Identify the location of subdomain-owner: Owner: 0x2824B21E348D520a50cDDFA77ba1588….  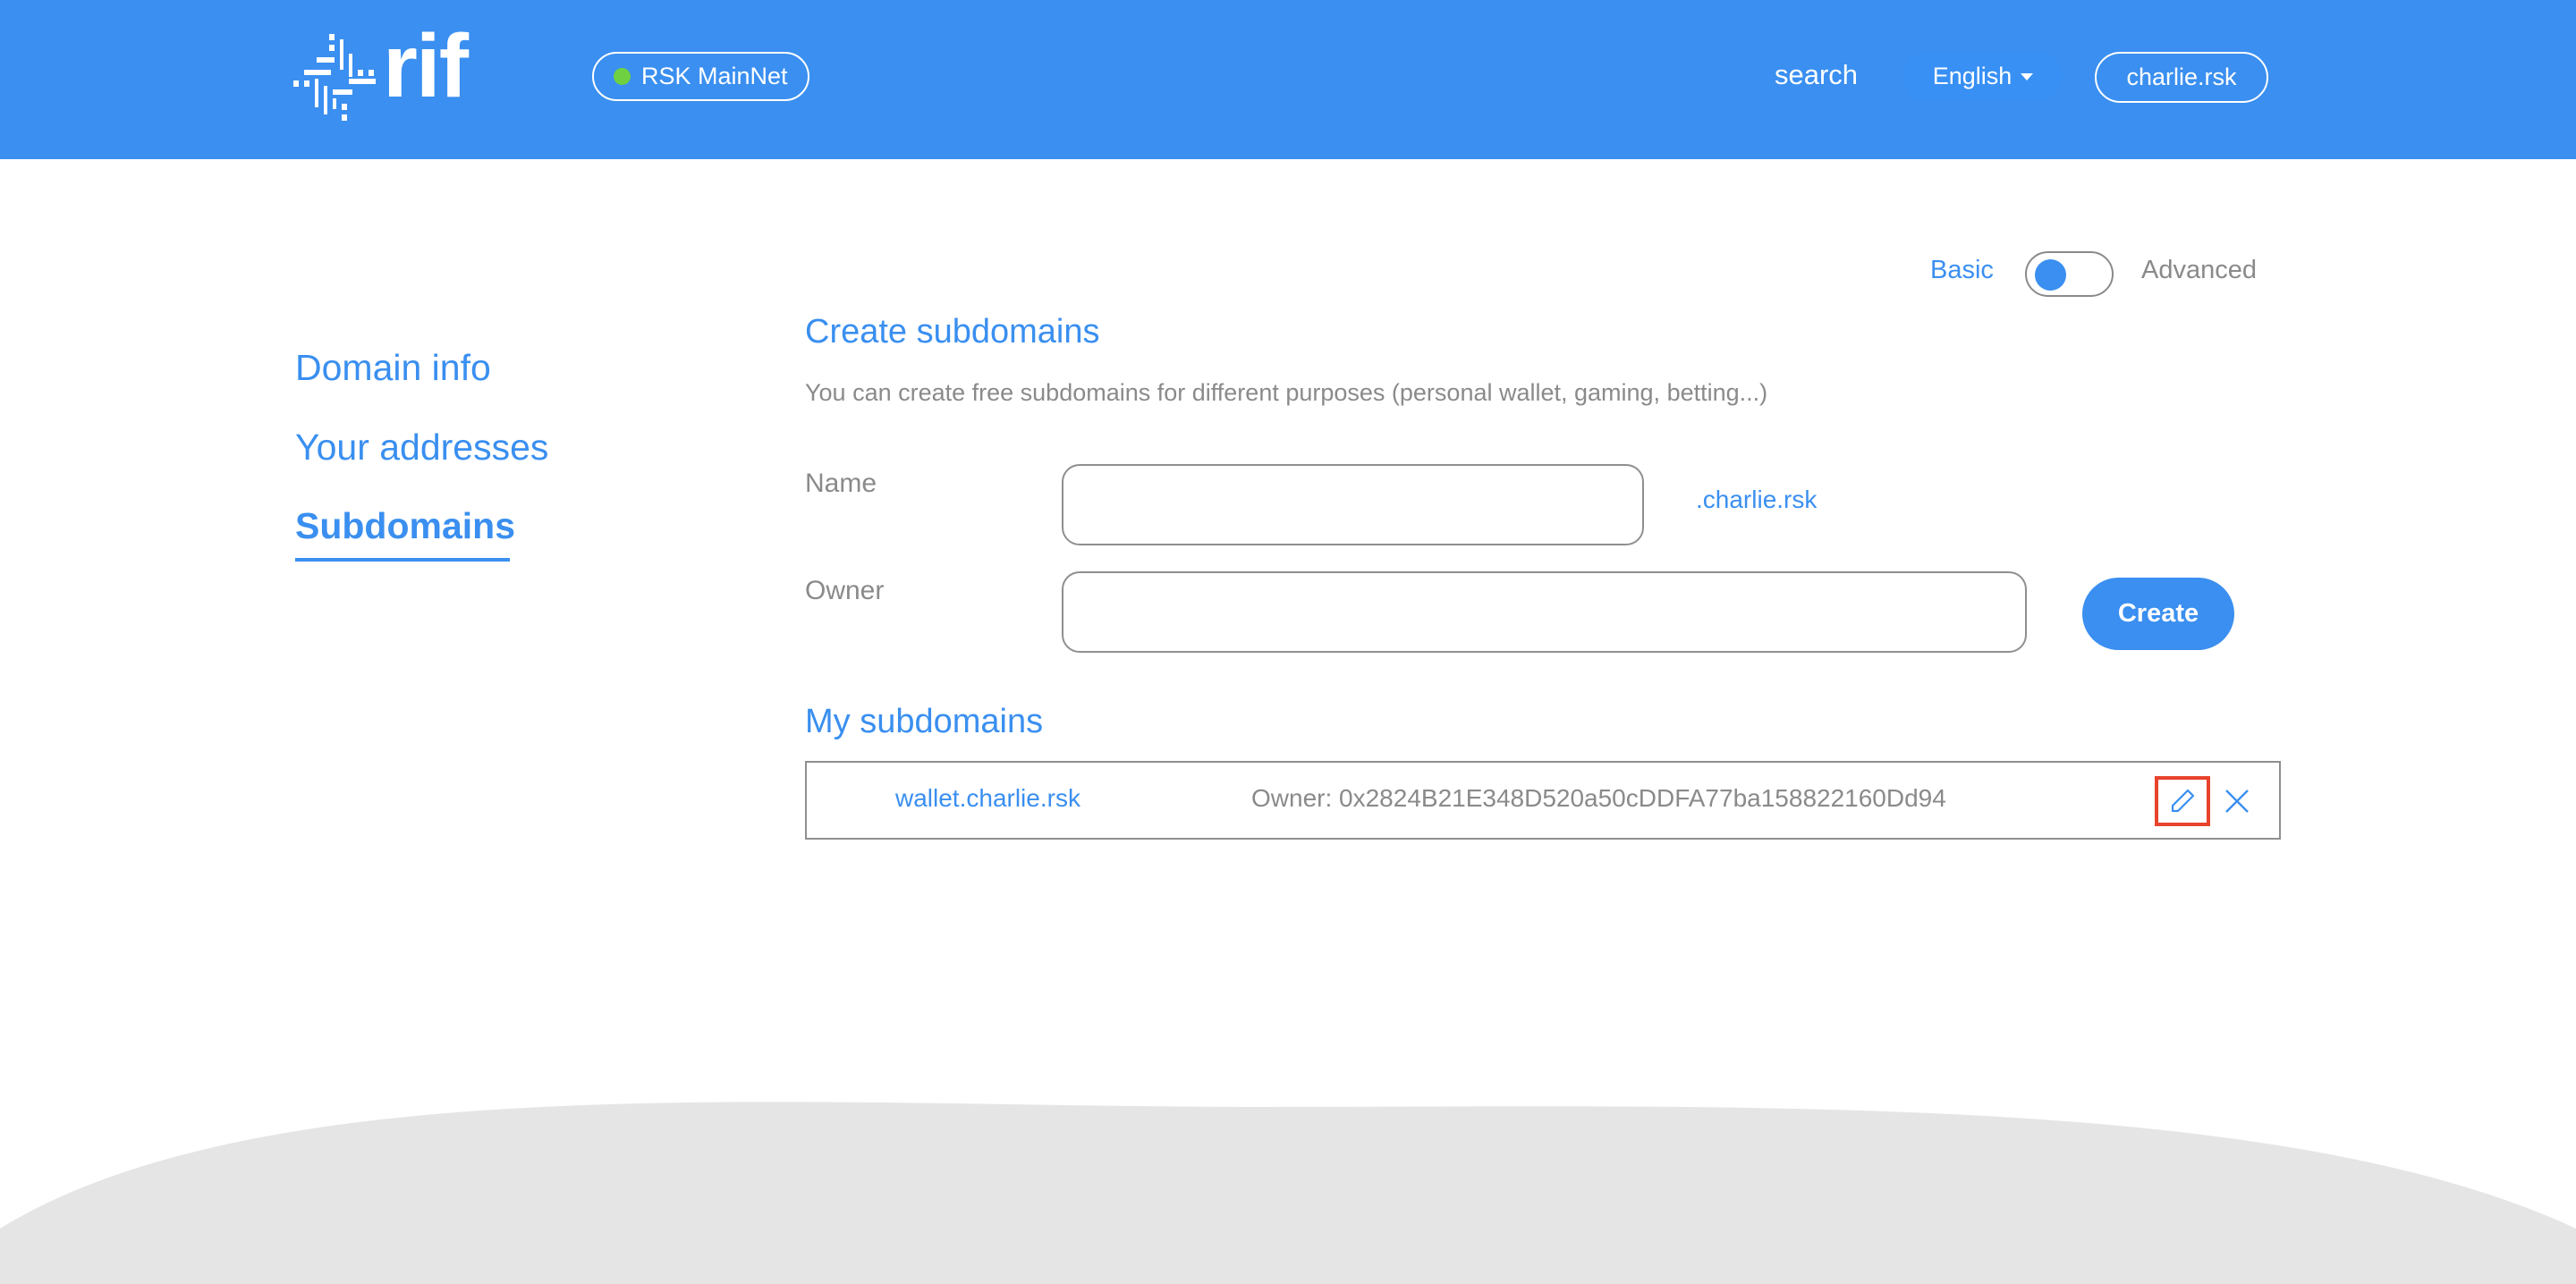
(1598, 798).